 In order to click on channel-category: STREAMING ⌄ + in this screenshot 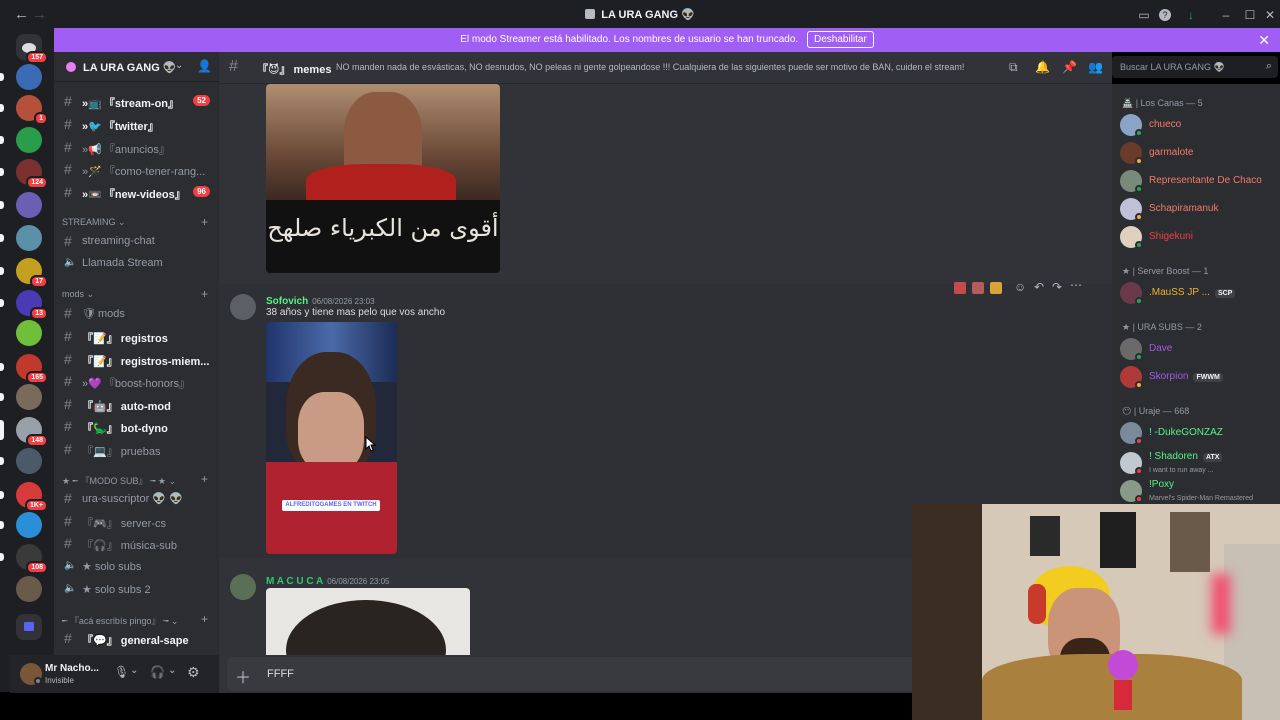, I will do `click(137, 222)`.